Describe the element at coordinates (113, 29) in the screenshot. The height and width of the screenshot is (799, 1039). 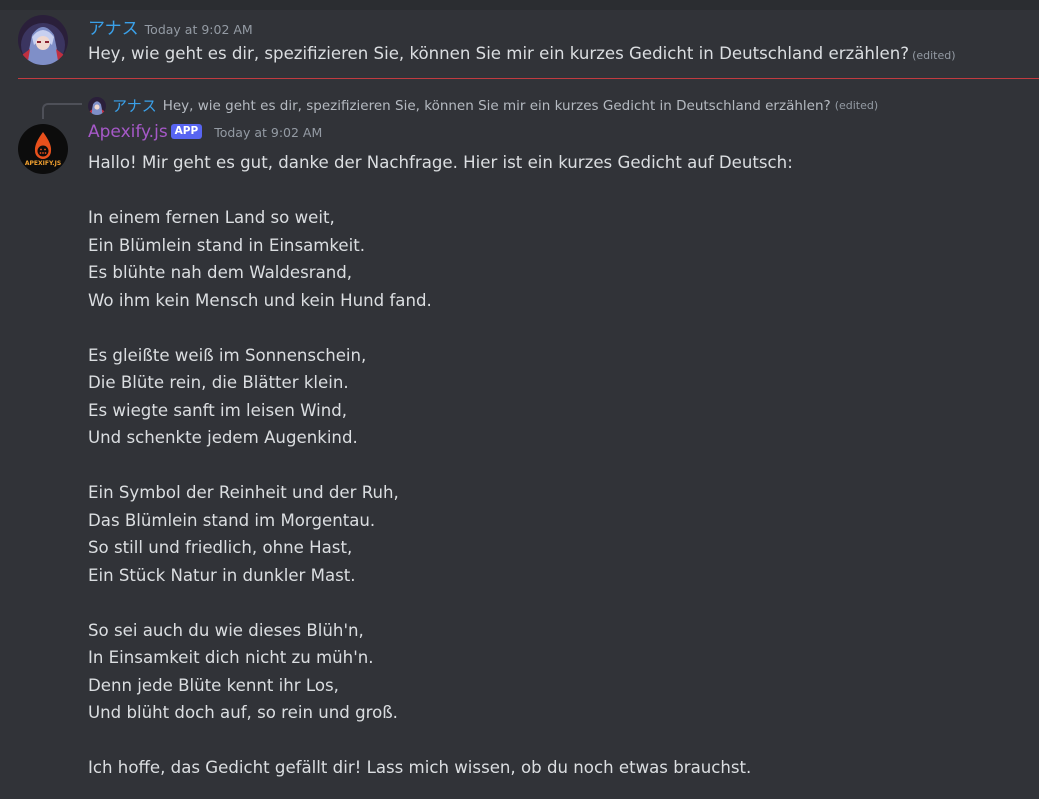
I see `username: アナス` at that location.